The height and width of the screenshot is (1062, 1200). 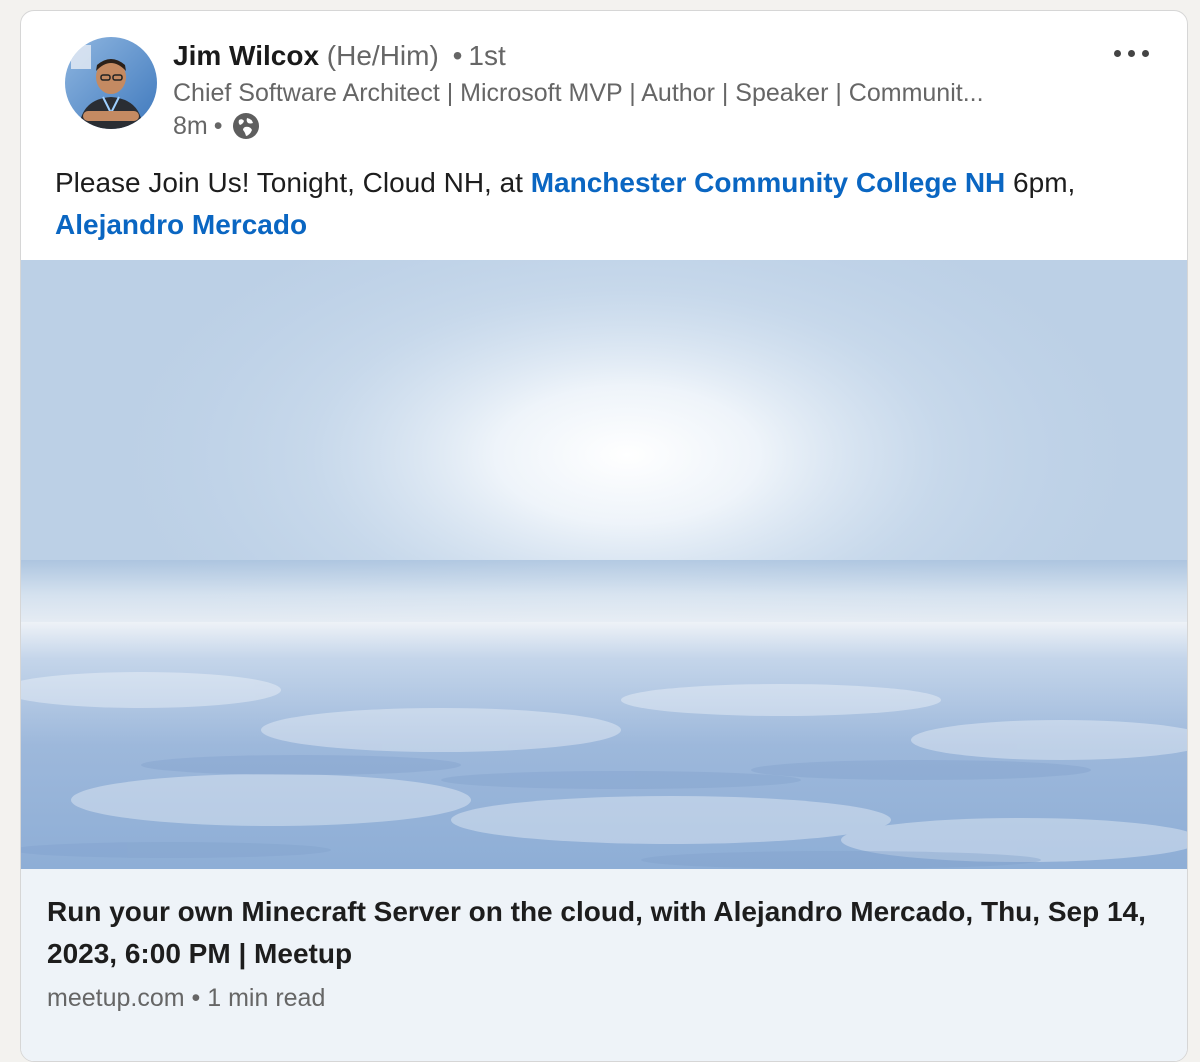 I want to click on post-meta: 8m •, so click(x=217, y=126).